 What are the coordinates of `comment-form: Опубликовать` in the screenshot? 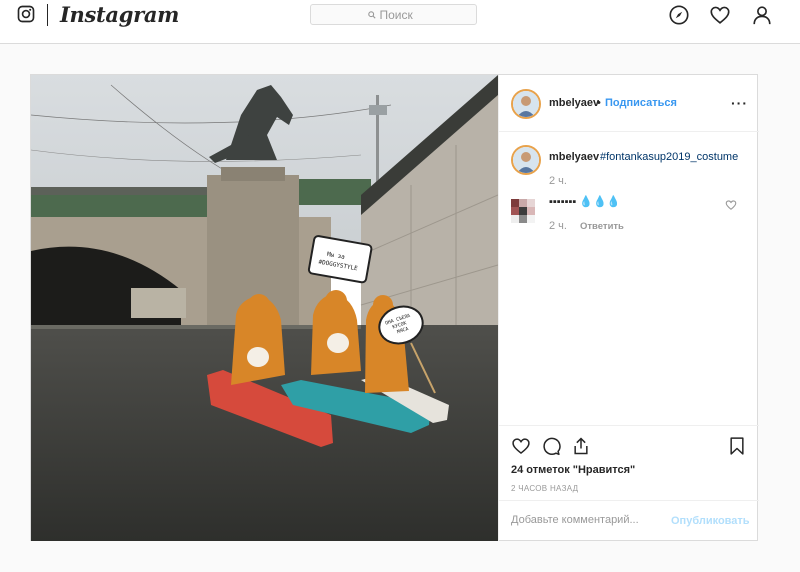 It's located at (629, 520).